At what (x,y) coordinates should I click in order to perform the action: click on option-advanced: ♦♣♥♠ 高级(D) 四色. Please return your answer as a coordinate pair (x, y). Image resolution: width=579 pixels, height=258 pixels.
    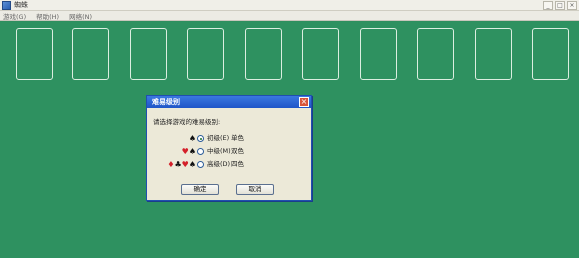
    Looking at the image, I should click on (230, 165).